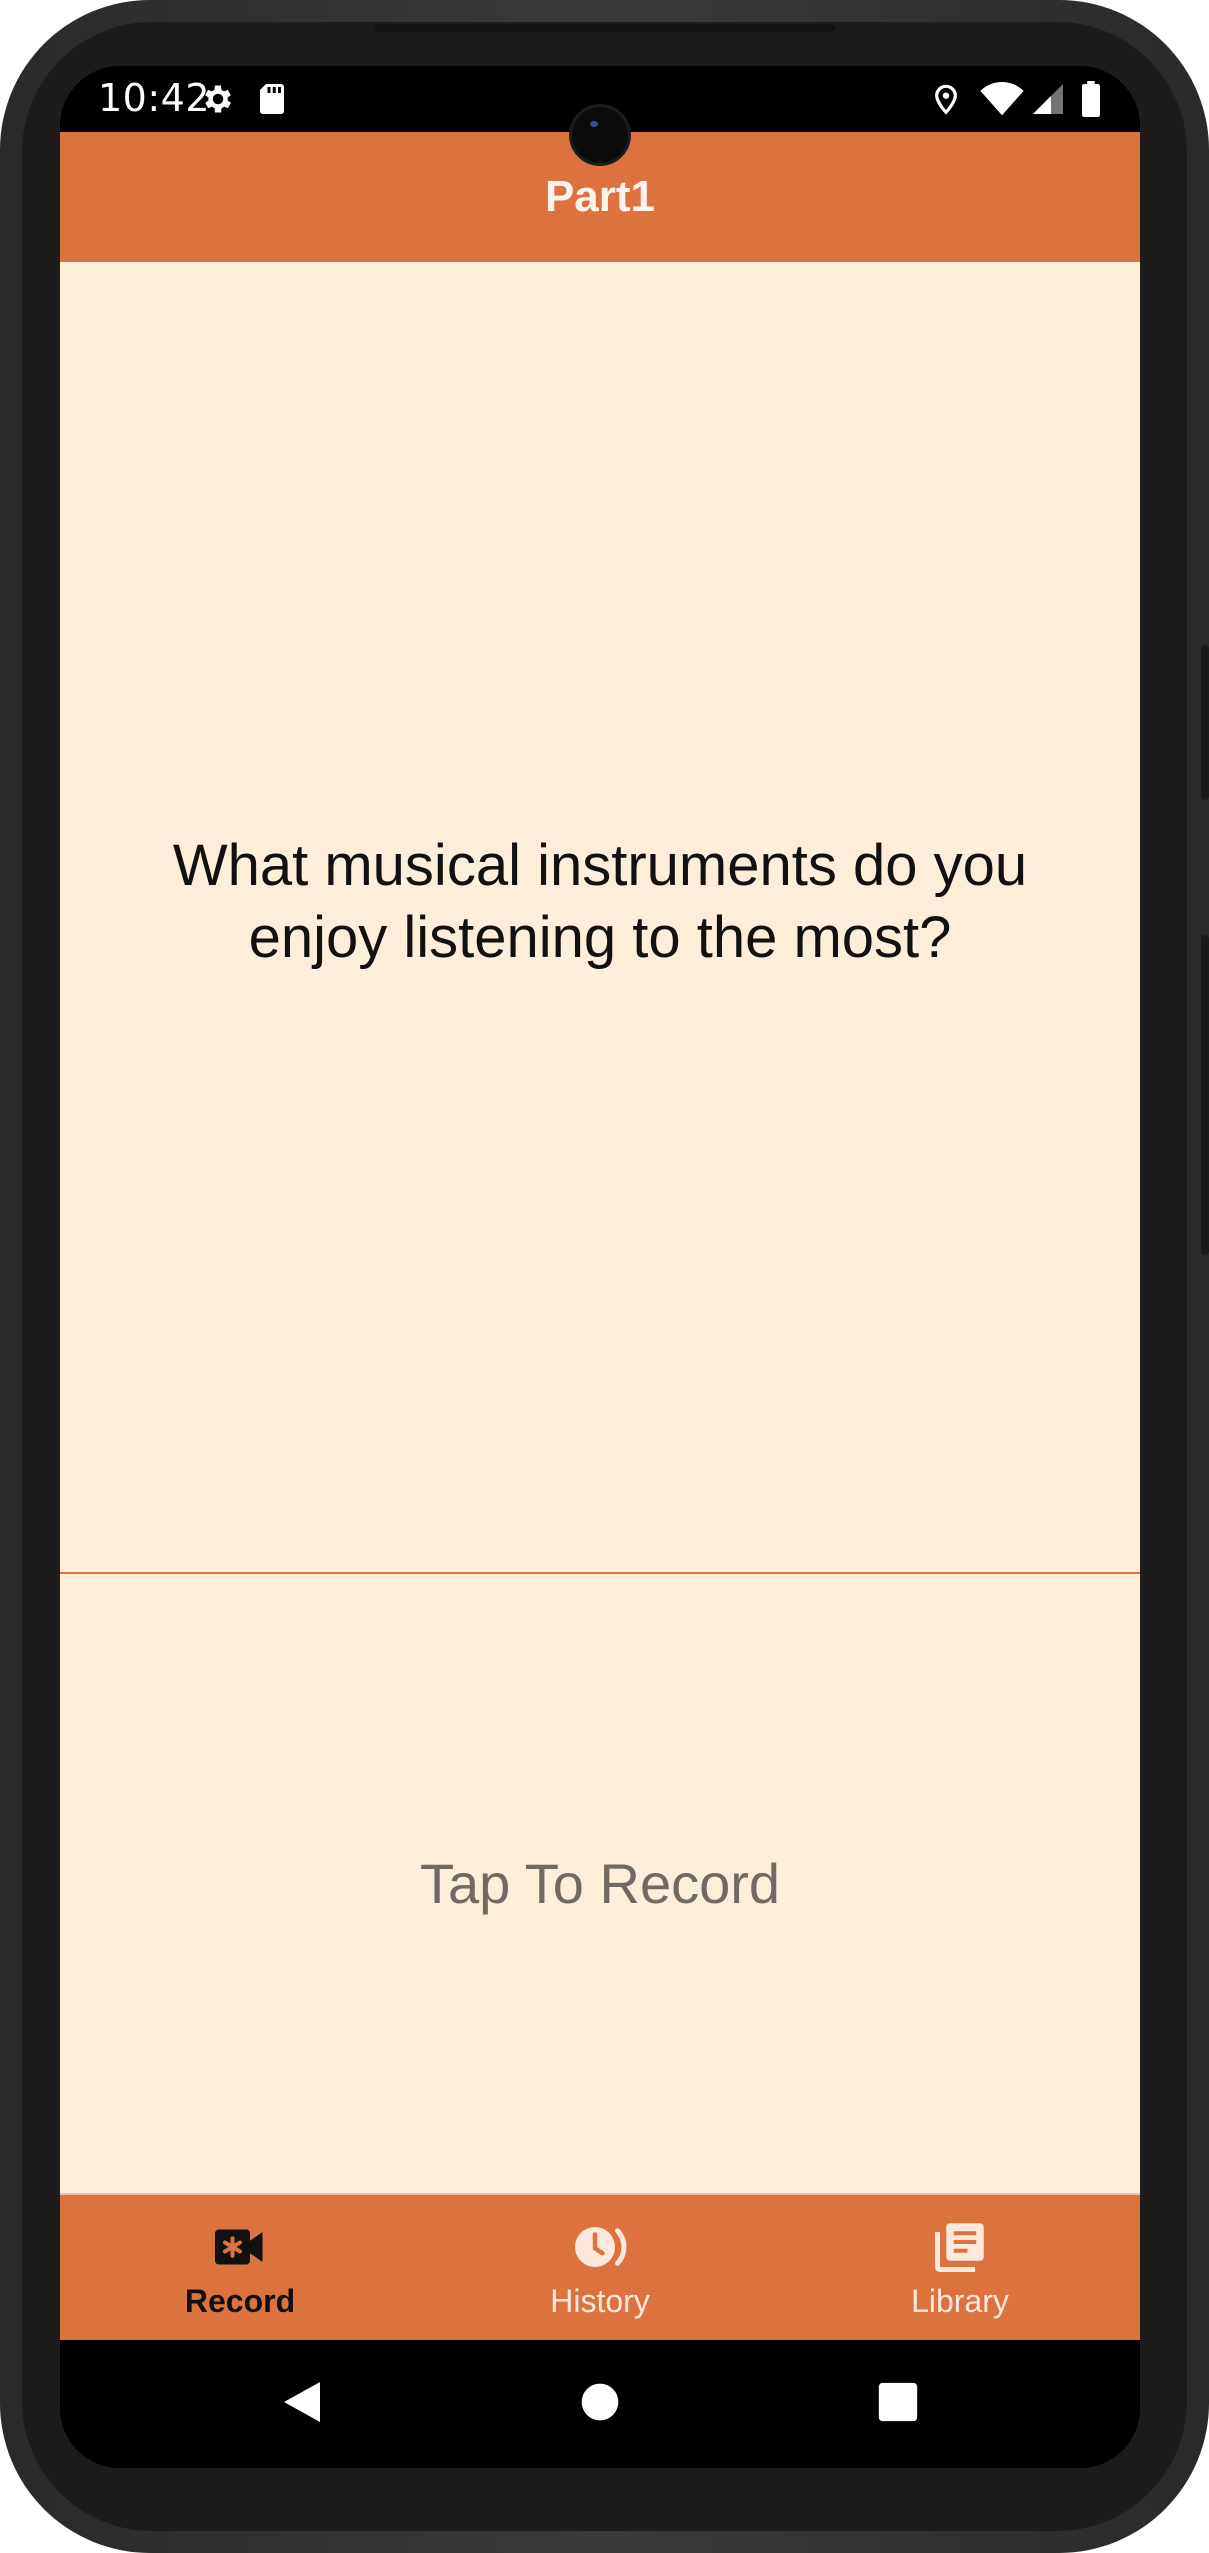 The height and width of the screenshot is (2553, 1209). Describe the element at coordinates (600, 196) in the screenshot. I see `page-title: Part1` at that location.